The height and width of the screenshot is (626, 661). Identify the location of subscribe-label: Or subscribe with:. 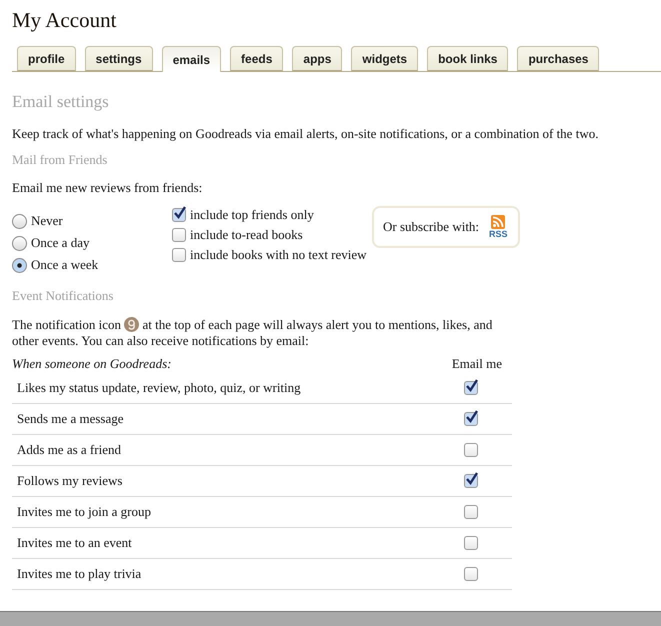
(431, 227).